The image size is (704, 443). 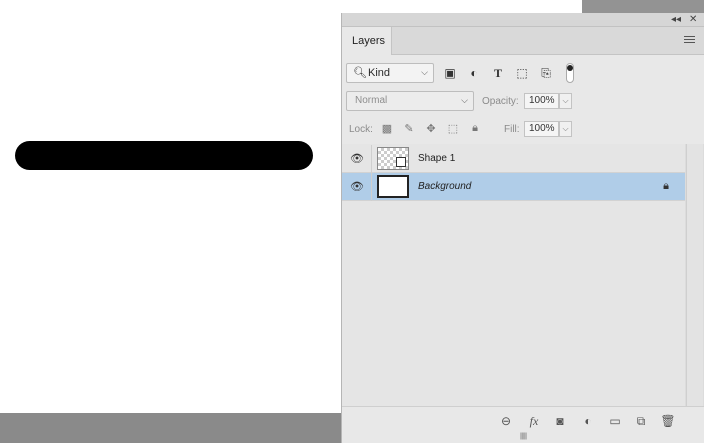 I want to click on fill-chevron-icon: ⌵, so click(x=565, y=129).